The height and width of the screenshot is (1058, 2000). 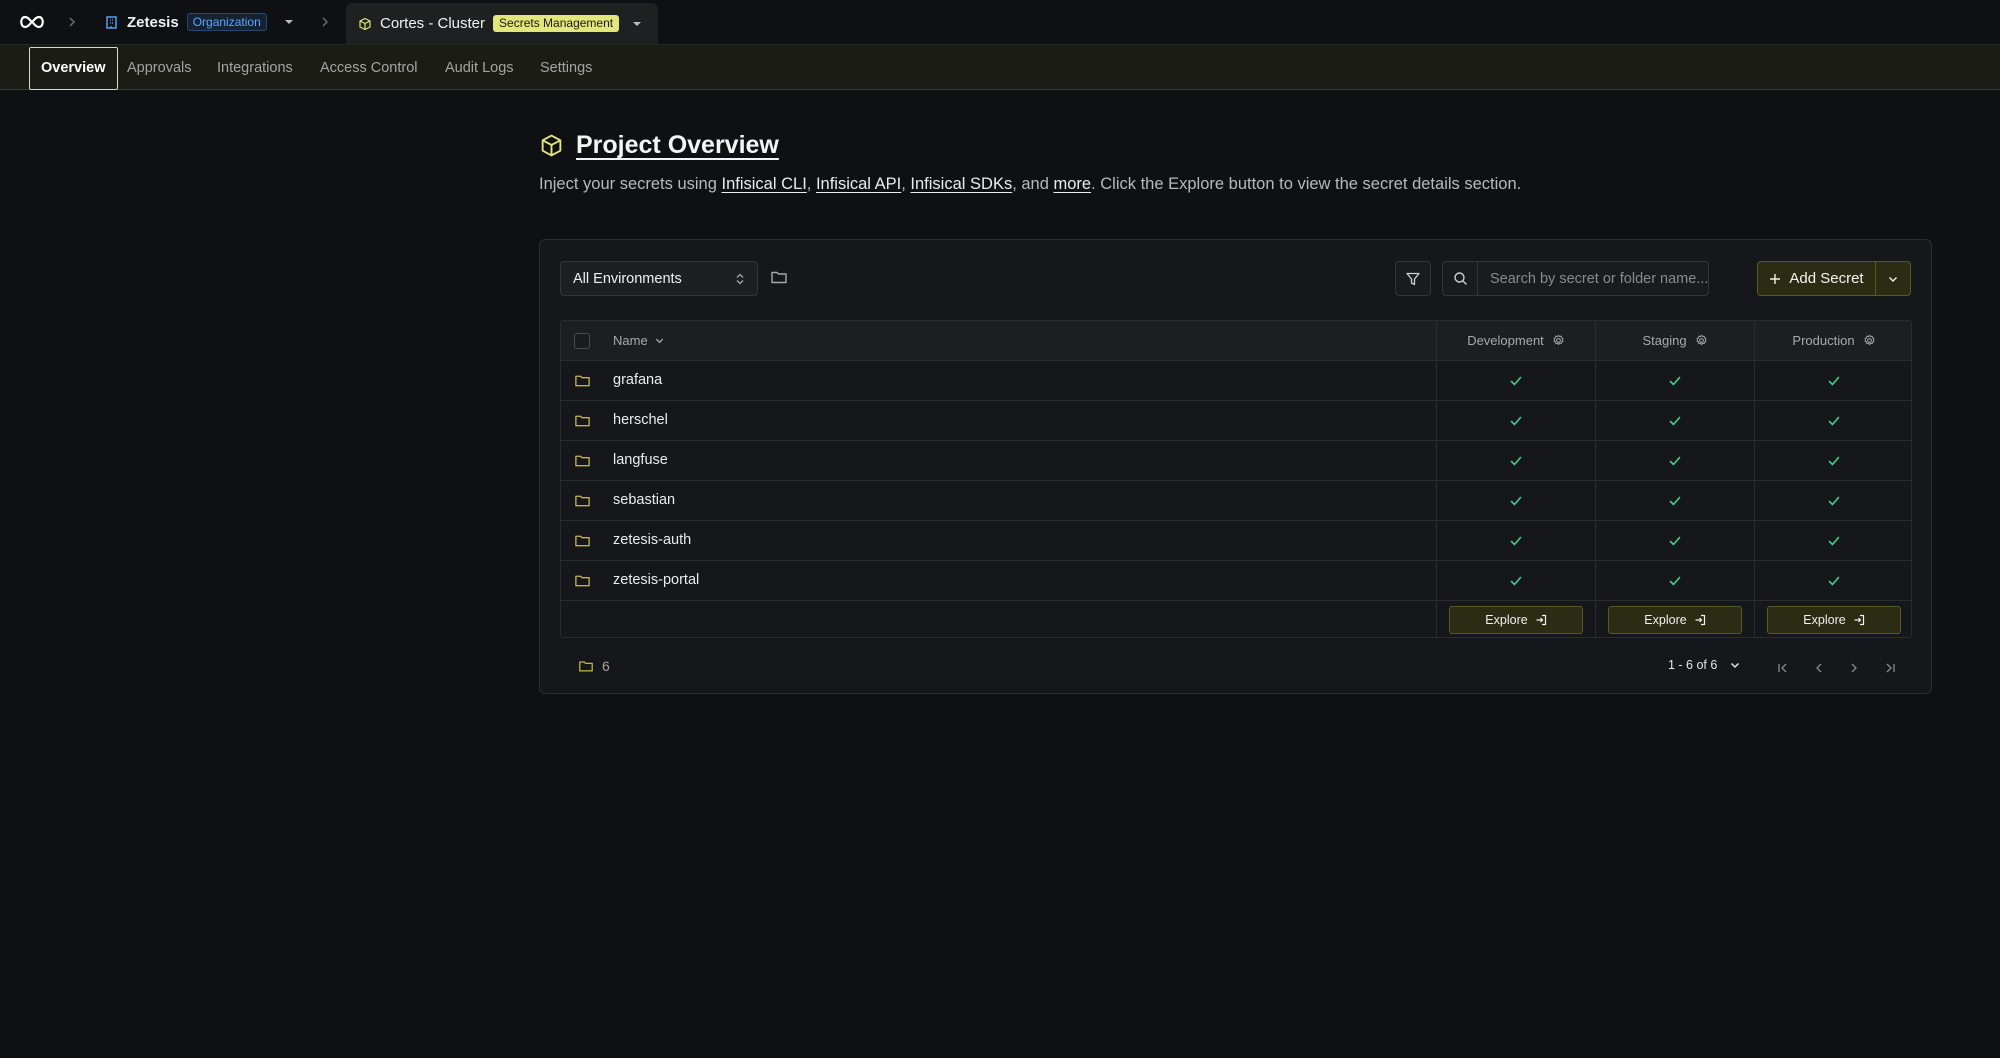 I want to click on tab-overview: Overview, so click(x=73, y=68).